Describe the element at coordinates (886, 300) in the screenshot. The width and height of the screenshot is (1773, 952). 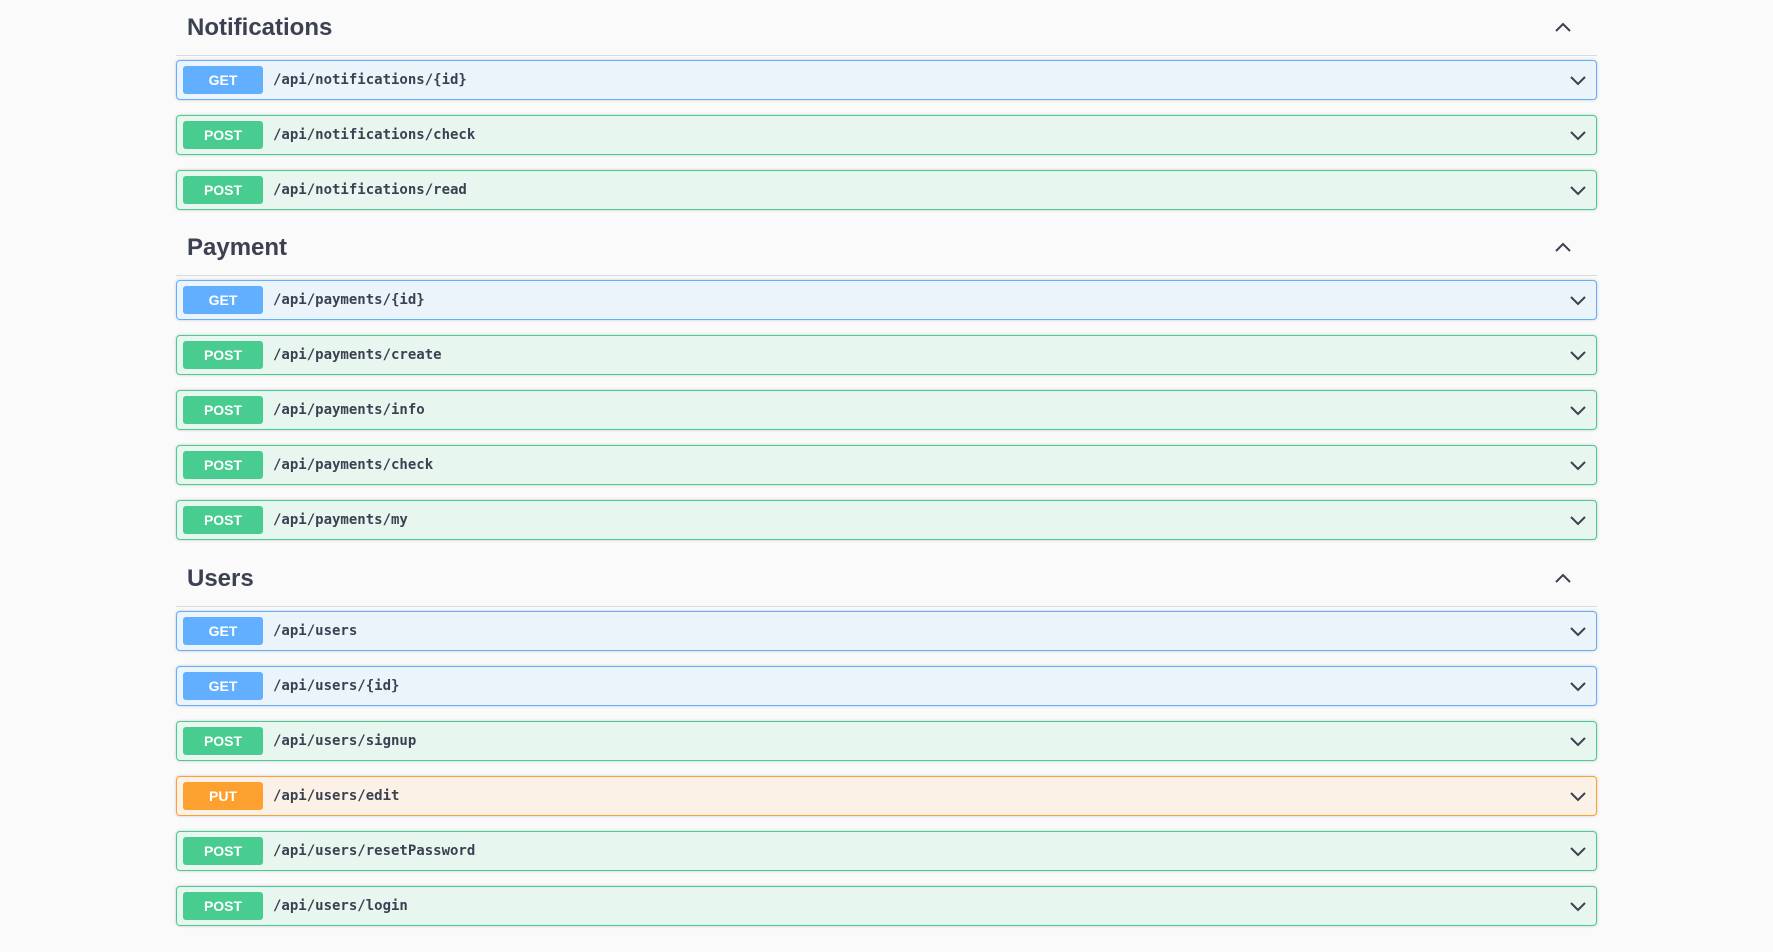
I see `operation-row: GET /api/payments/{id}` at that location.